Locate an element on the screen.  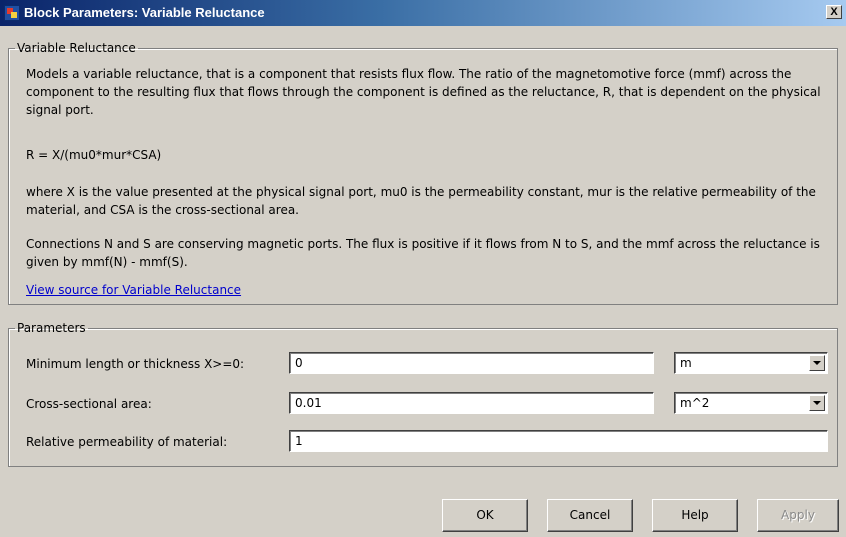
equation-text: R = X/(mu0*mur*CSA) is located at coordinates (94, 155).